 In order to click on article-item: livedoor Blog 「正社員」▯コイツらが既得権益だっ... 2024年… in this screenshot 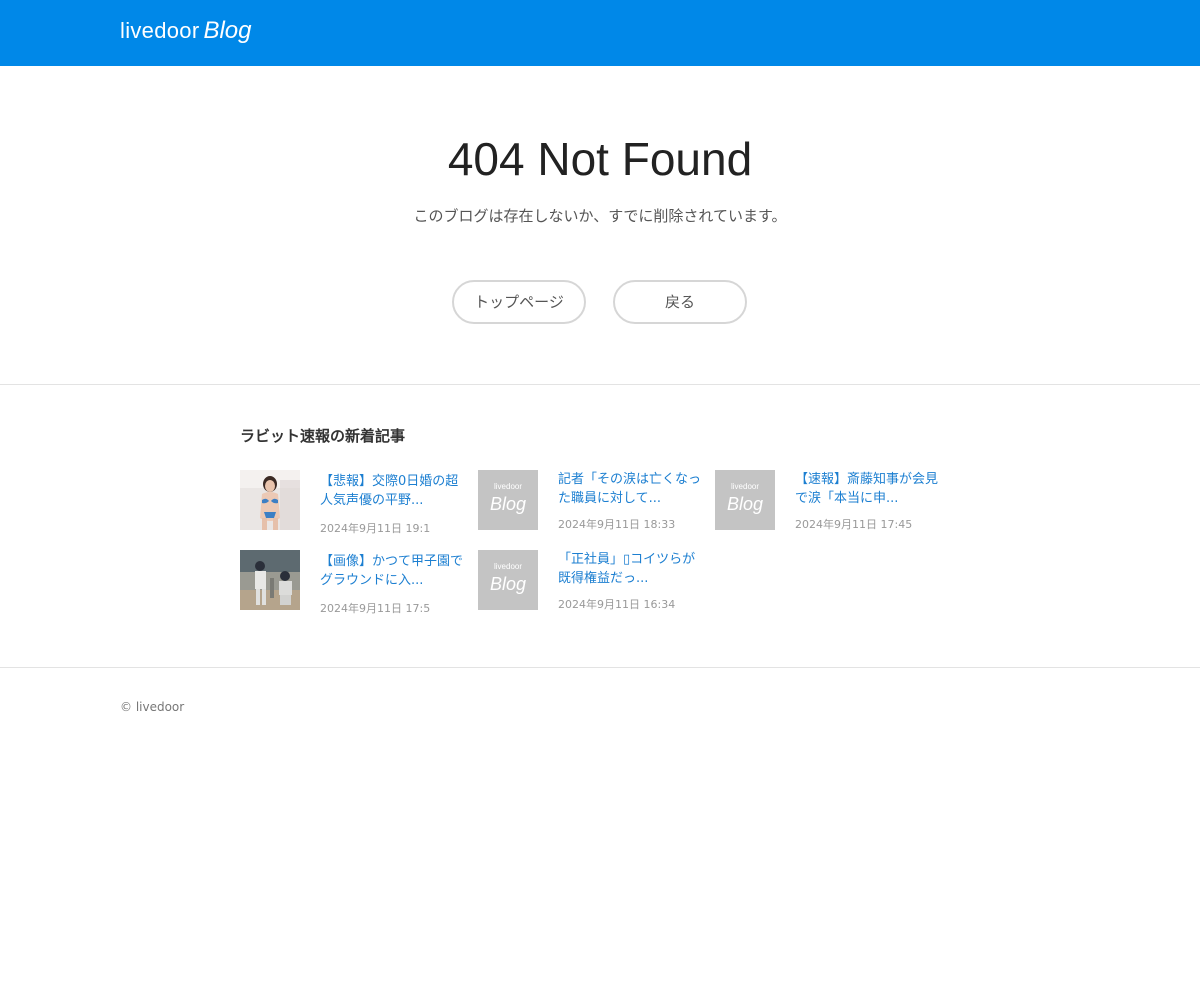, I will do `click(593, 581)`.